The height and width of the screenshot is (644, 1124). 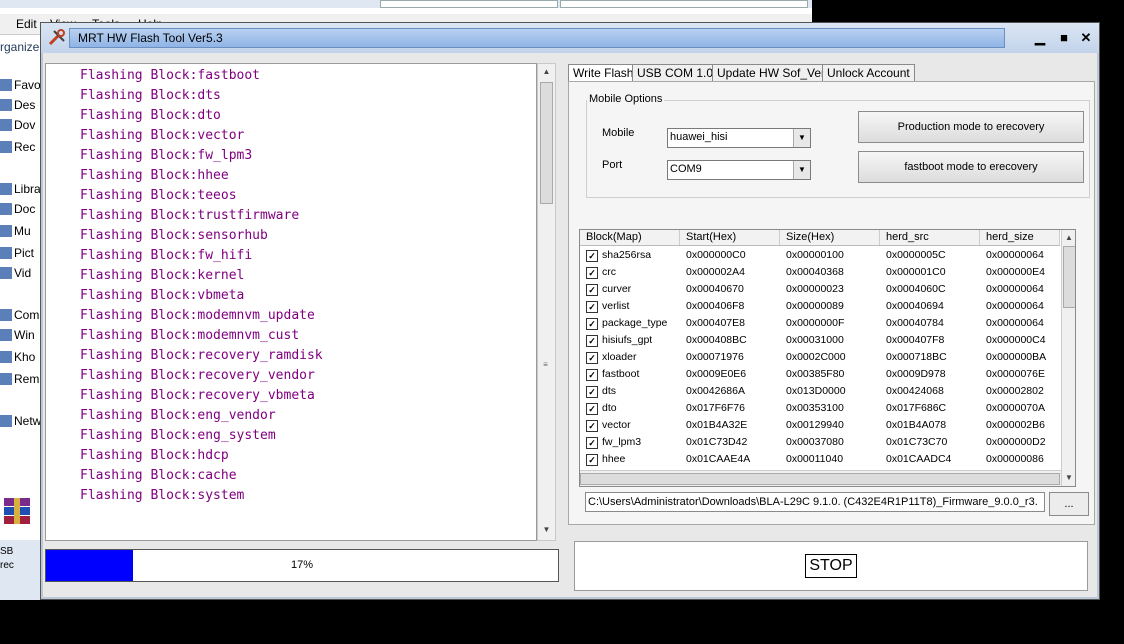 I want to click on cell-block: fw_lpm3, so click(x=622, y=442).